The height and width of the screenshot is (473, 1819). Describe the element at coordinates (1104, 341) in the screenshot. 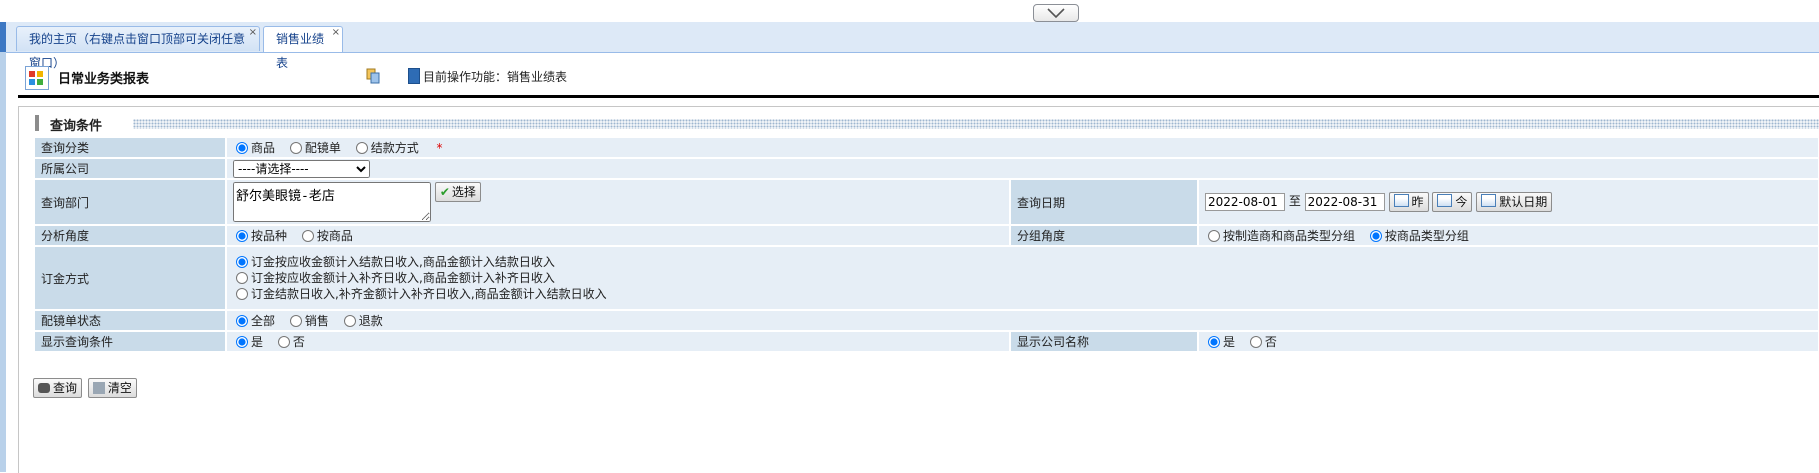

I see `show-company-label: 显示公司名称` at that location.